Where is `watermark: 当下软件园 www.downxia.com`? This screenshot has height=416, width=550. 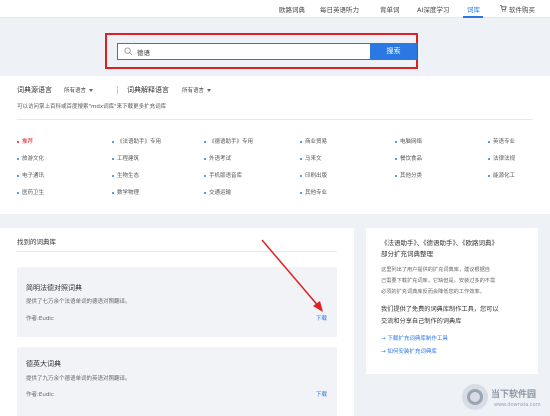
watermark: 当下软件园 www.downxia.com is located at coordinates (505, 398).